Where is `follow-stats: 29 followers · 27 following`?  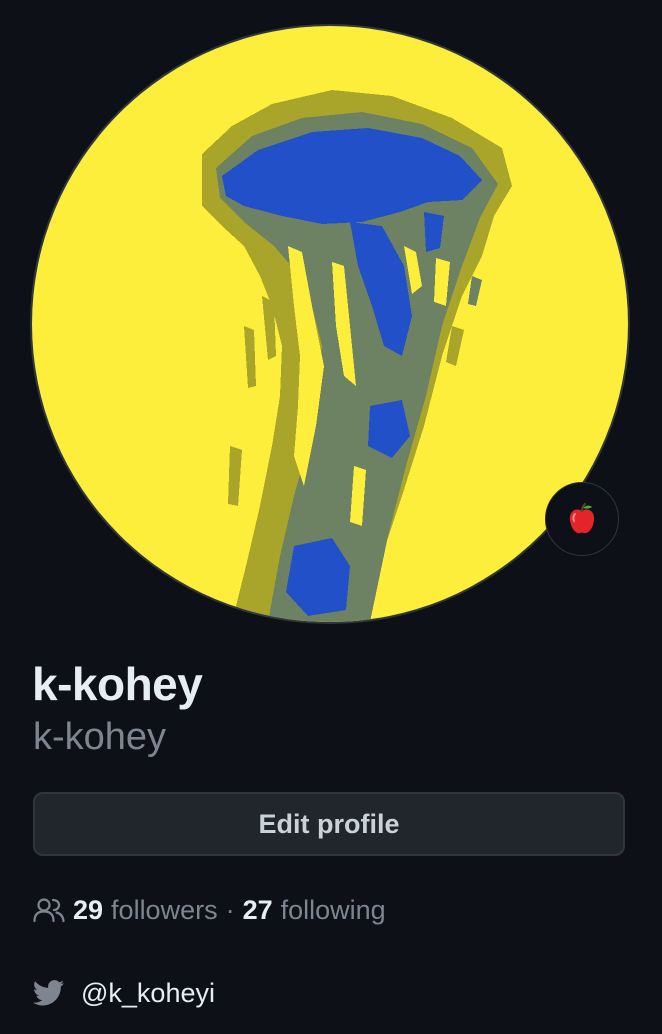 follow-stats: 29 followers · 27 following is located at coordinates (209, 910).